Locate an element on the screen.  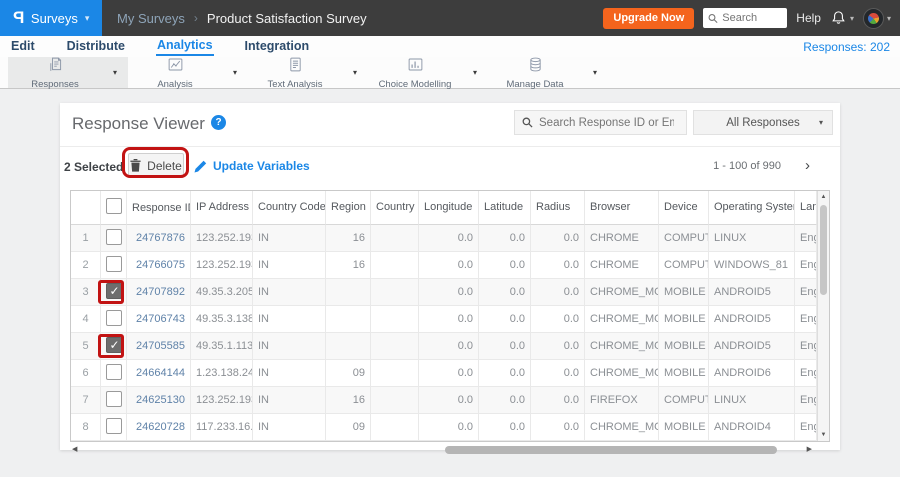
ribbon-group-responses: Responses ▾ is located at coordinates (68, 73).